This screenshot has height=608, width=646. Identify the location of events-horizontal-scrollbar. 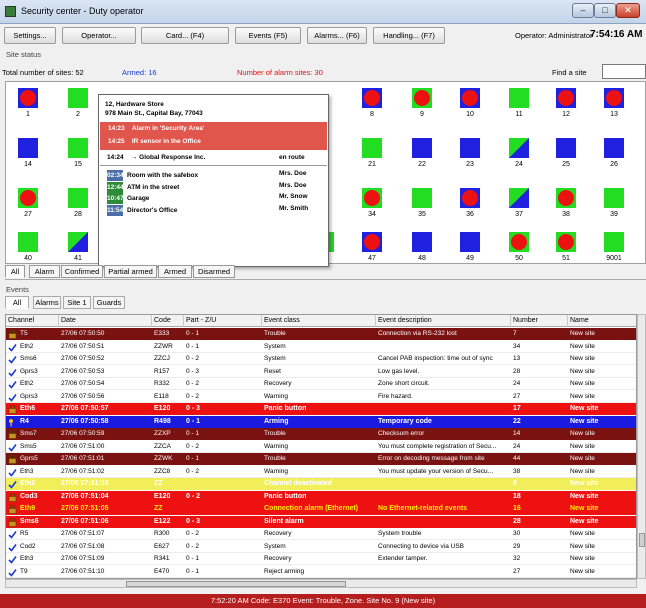
(321, 583).